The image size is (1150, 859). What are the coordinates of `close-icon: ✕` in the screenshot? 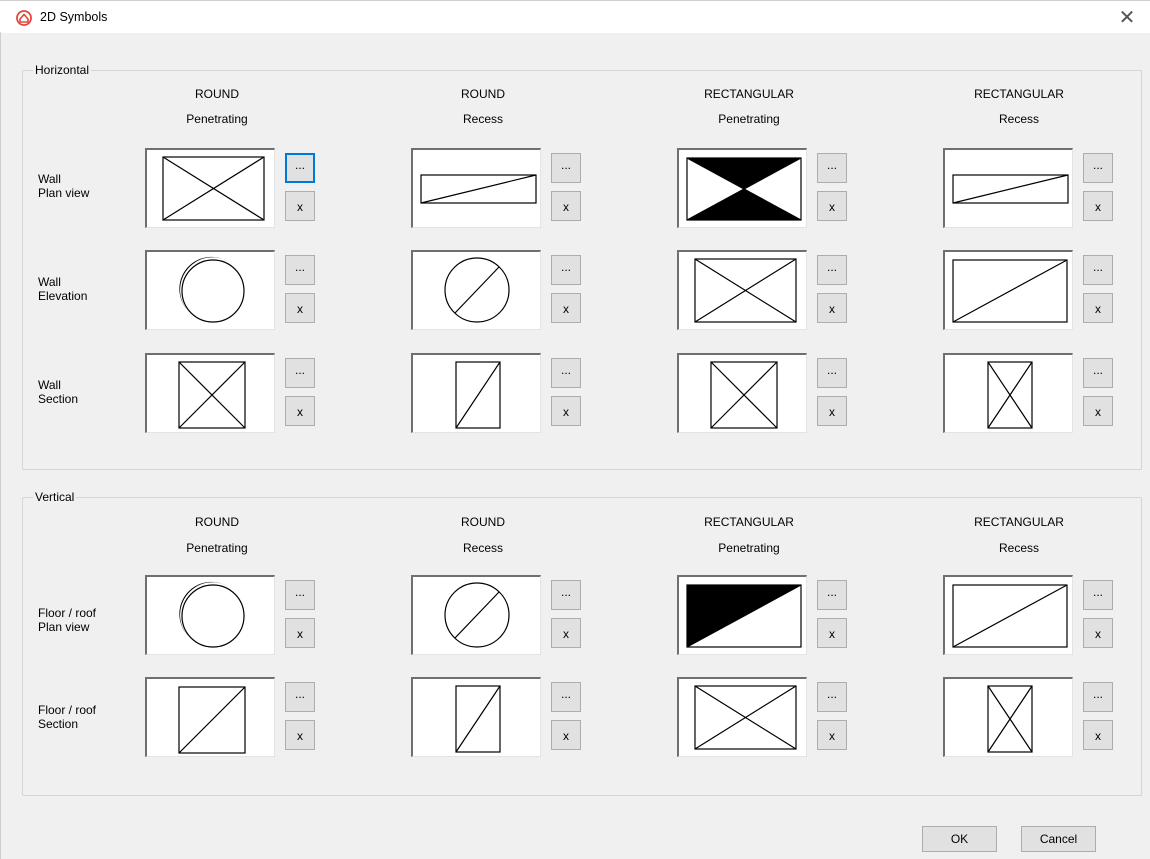 It's located at (1127, 17).